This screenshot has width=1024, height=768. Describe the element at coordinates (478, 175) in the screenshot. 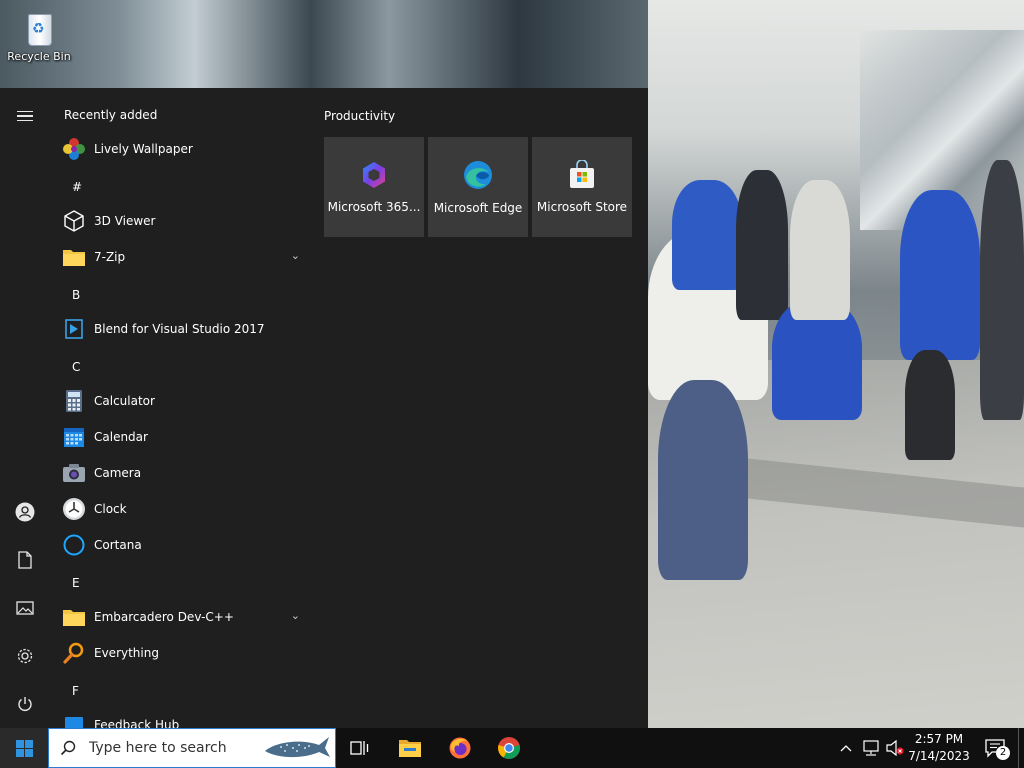

I see `edge-icon` at that location.